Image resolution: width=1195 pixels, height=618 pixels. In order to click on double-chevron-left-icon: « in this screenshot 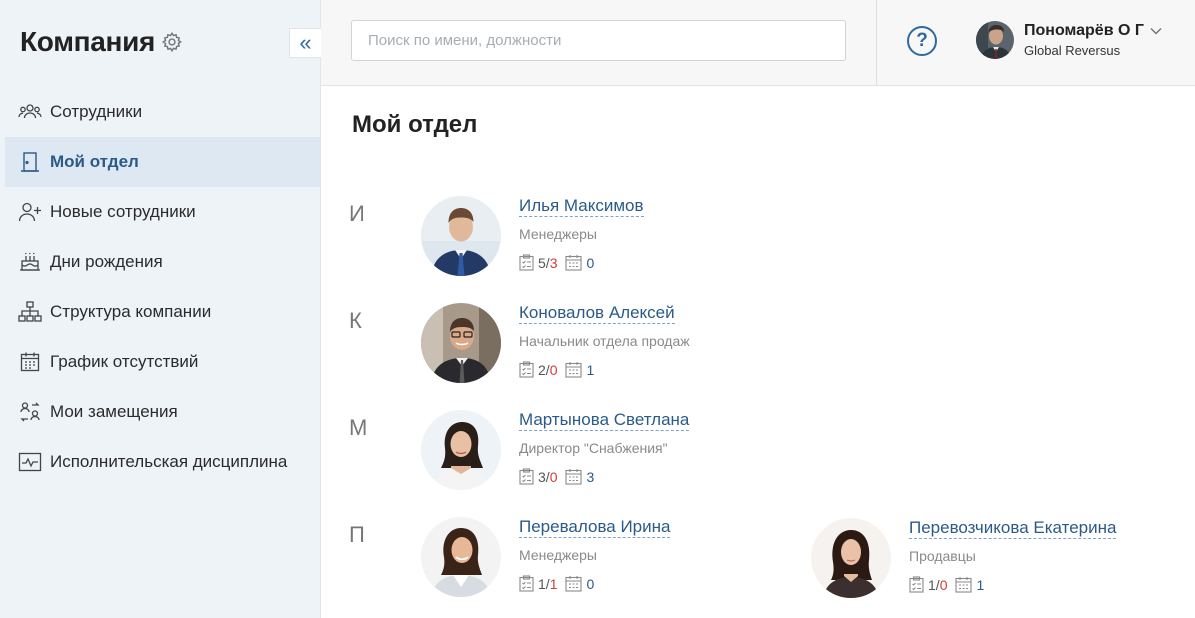, I will do `click(305, 42)`.